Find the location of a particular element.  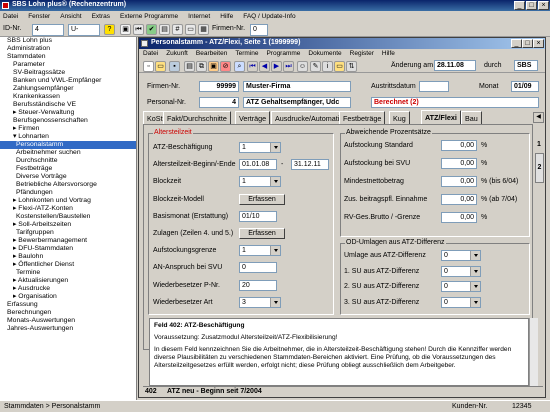

menu-item: Datei is located at coordinates (10, 16).